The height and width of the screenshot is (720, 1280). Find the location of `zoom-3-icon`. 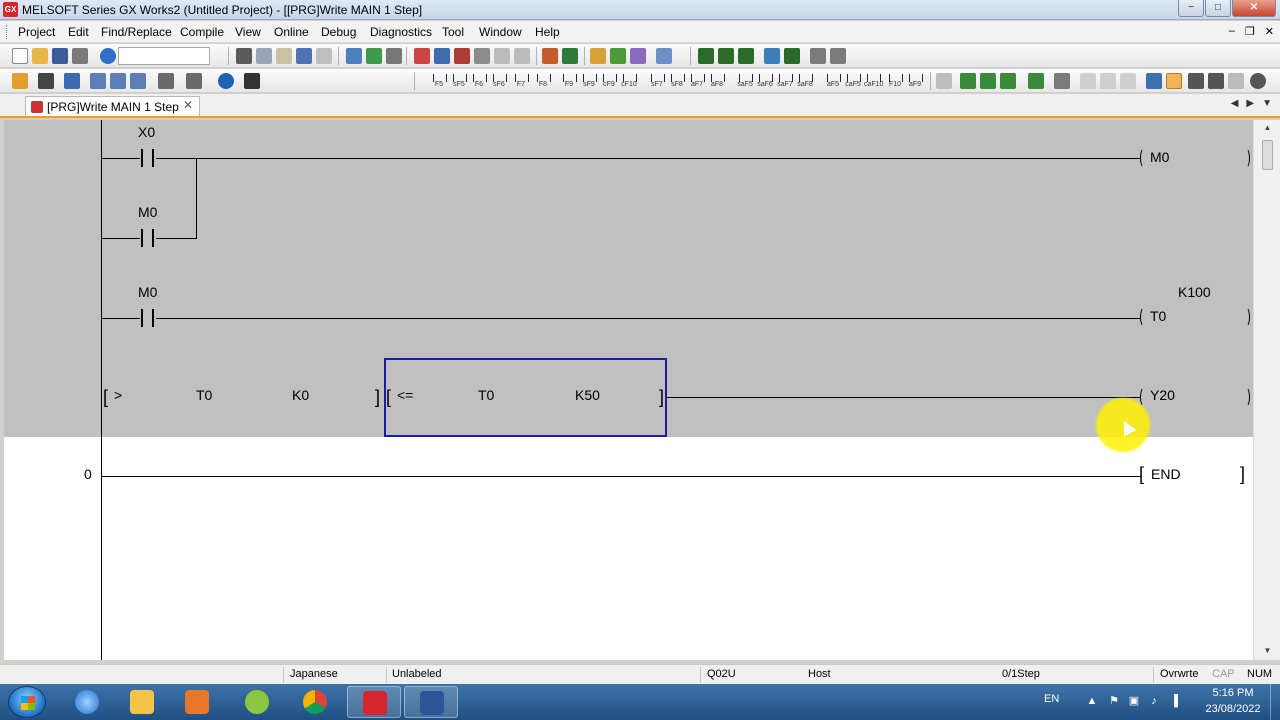

zoom-3-icon is located at coordinates (1236, 81).